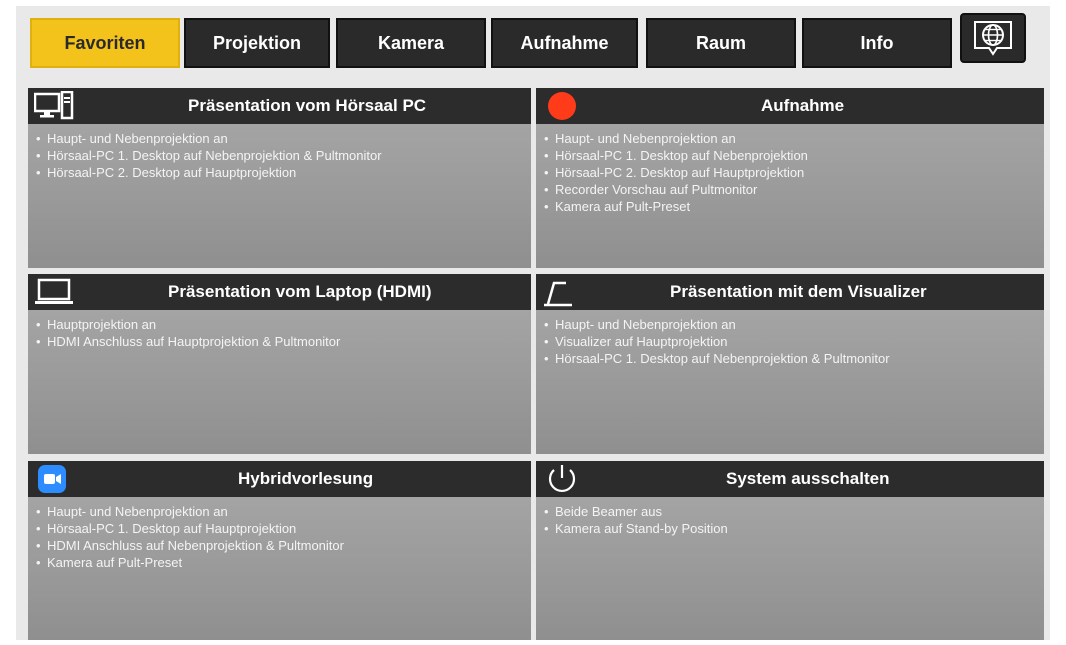 This screenshot has width=1066, height=645. I want to click on tile-header: Präsentation vom Hörsaal PC, so click(279, 106).